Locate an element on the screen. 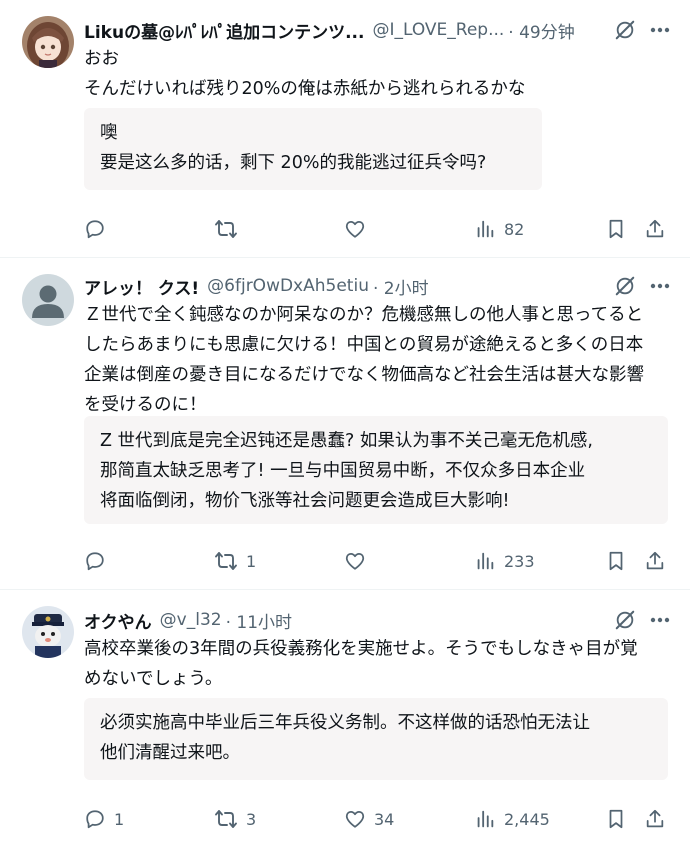 Image resolution: width=690 pixels, height=848 pixels. repost-button is located at coordinates (230, 229).